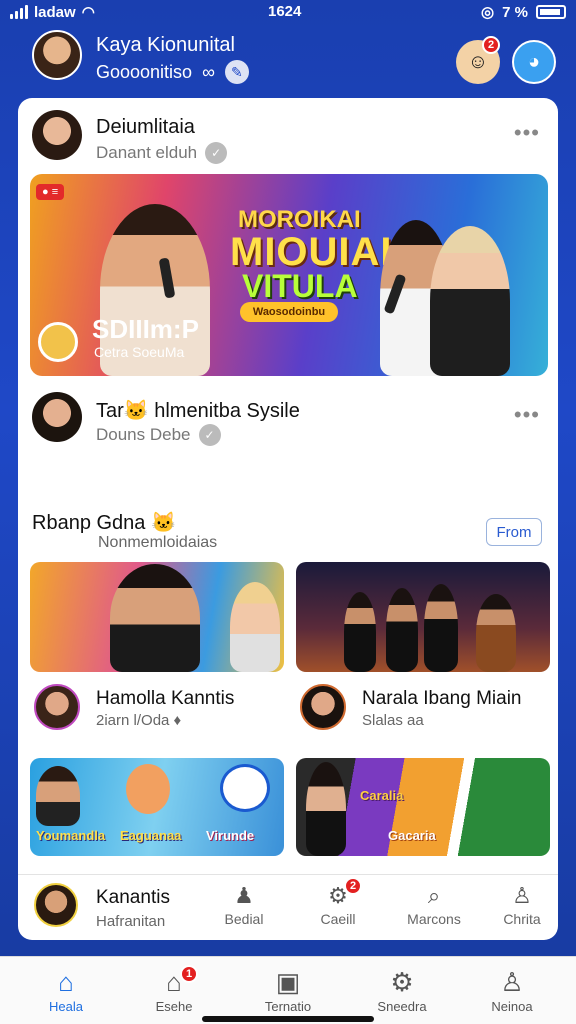 The height and width of the screenshot is (1024, 576). Describe the element at coordinates (19, 12) in the screenshot. I see `signal-icon` at that location.